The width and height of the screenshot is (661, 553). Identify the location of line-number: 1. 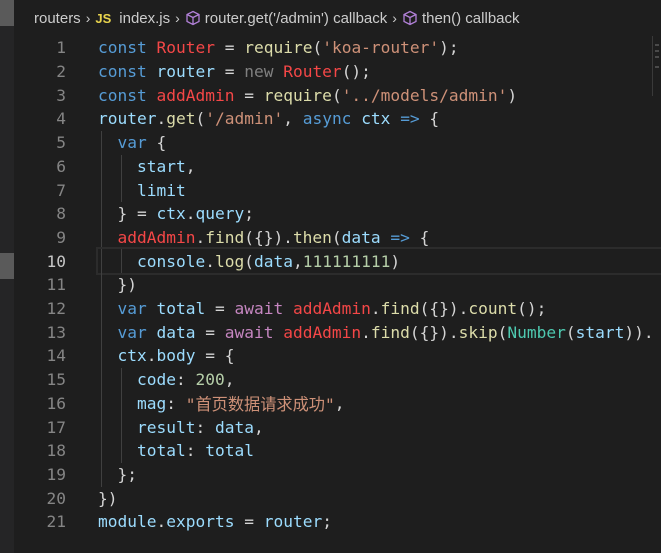
(61, 48).